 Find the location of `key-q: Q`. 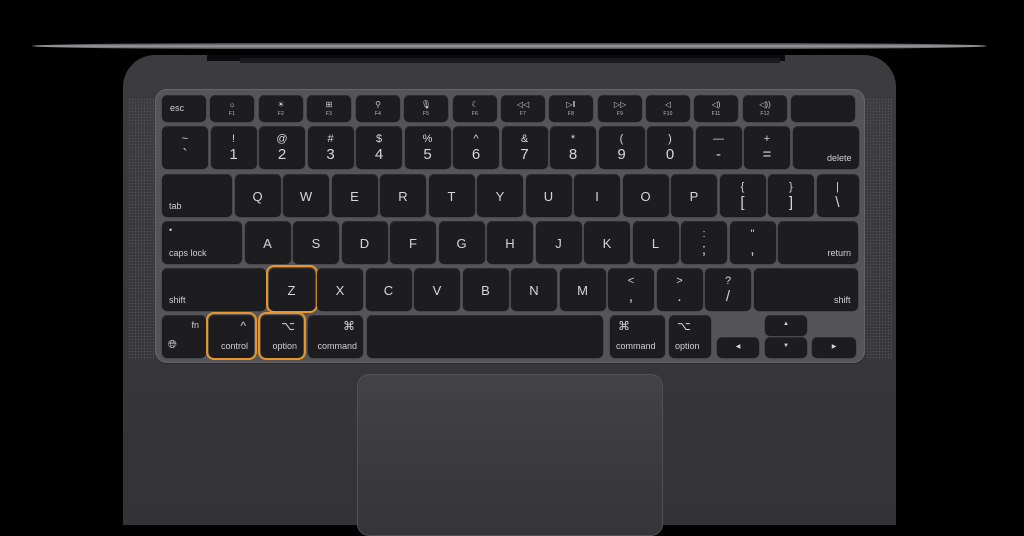

key-q: Q is located at coordinates (257, 195).